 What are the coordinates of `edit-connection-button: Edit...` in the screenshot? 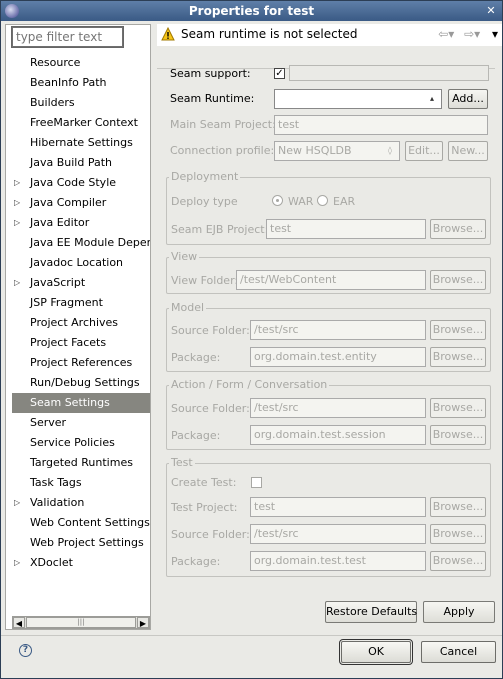 It's located at (424, 151).